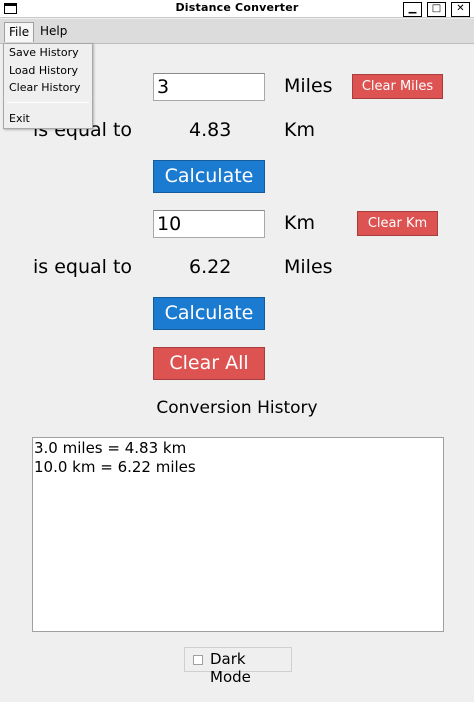 The height and width of the screenshot is (702, 474). I want to click on menu-item-exit: Exit, so click(19, 118).